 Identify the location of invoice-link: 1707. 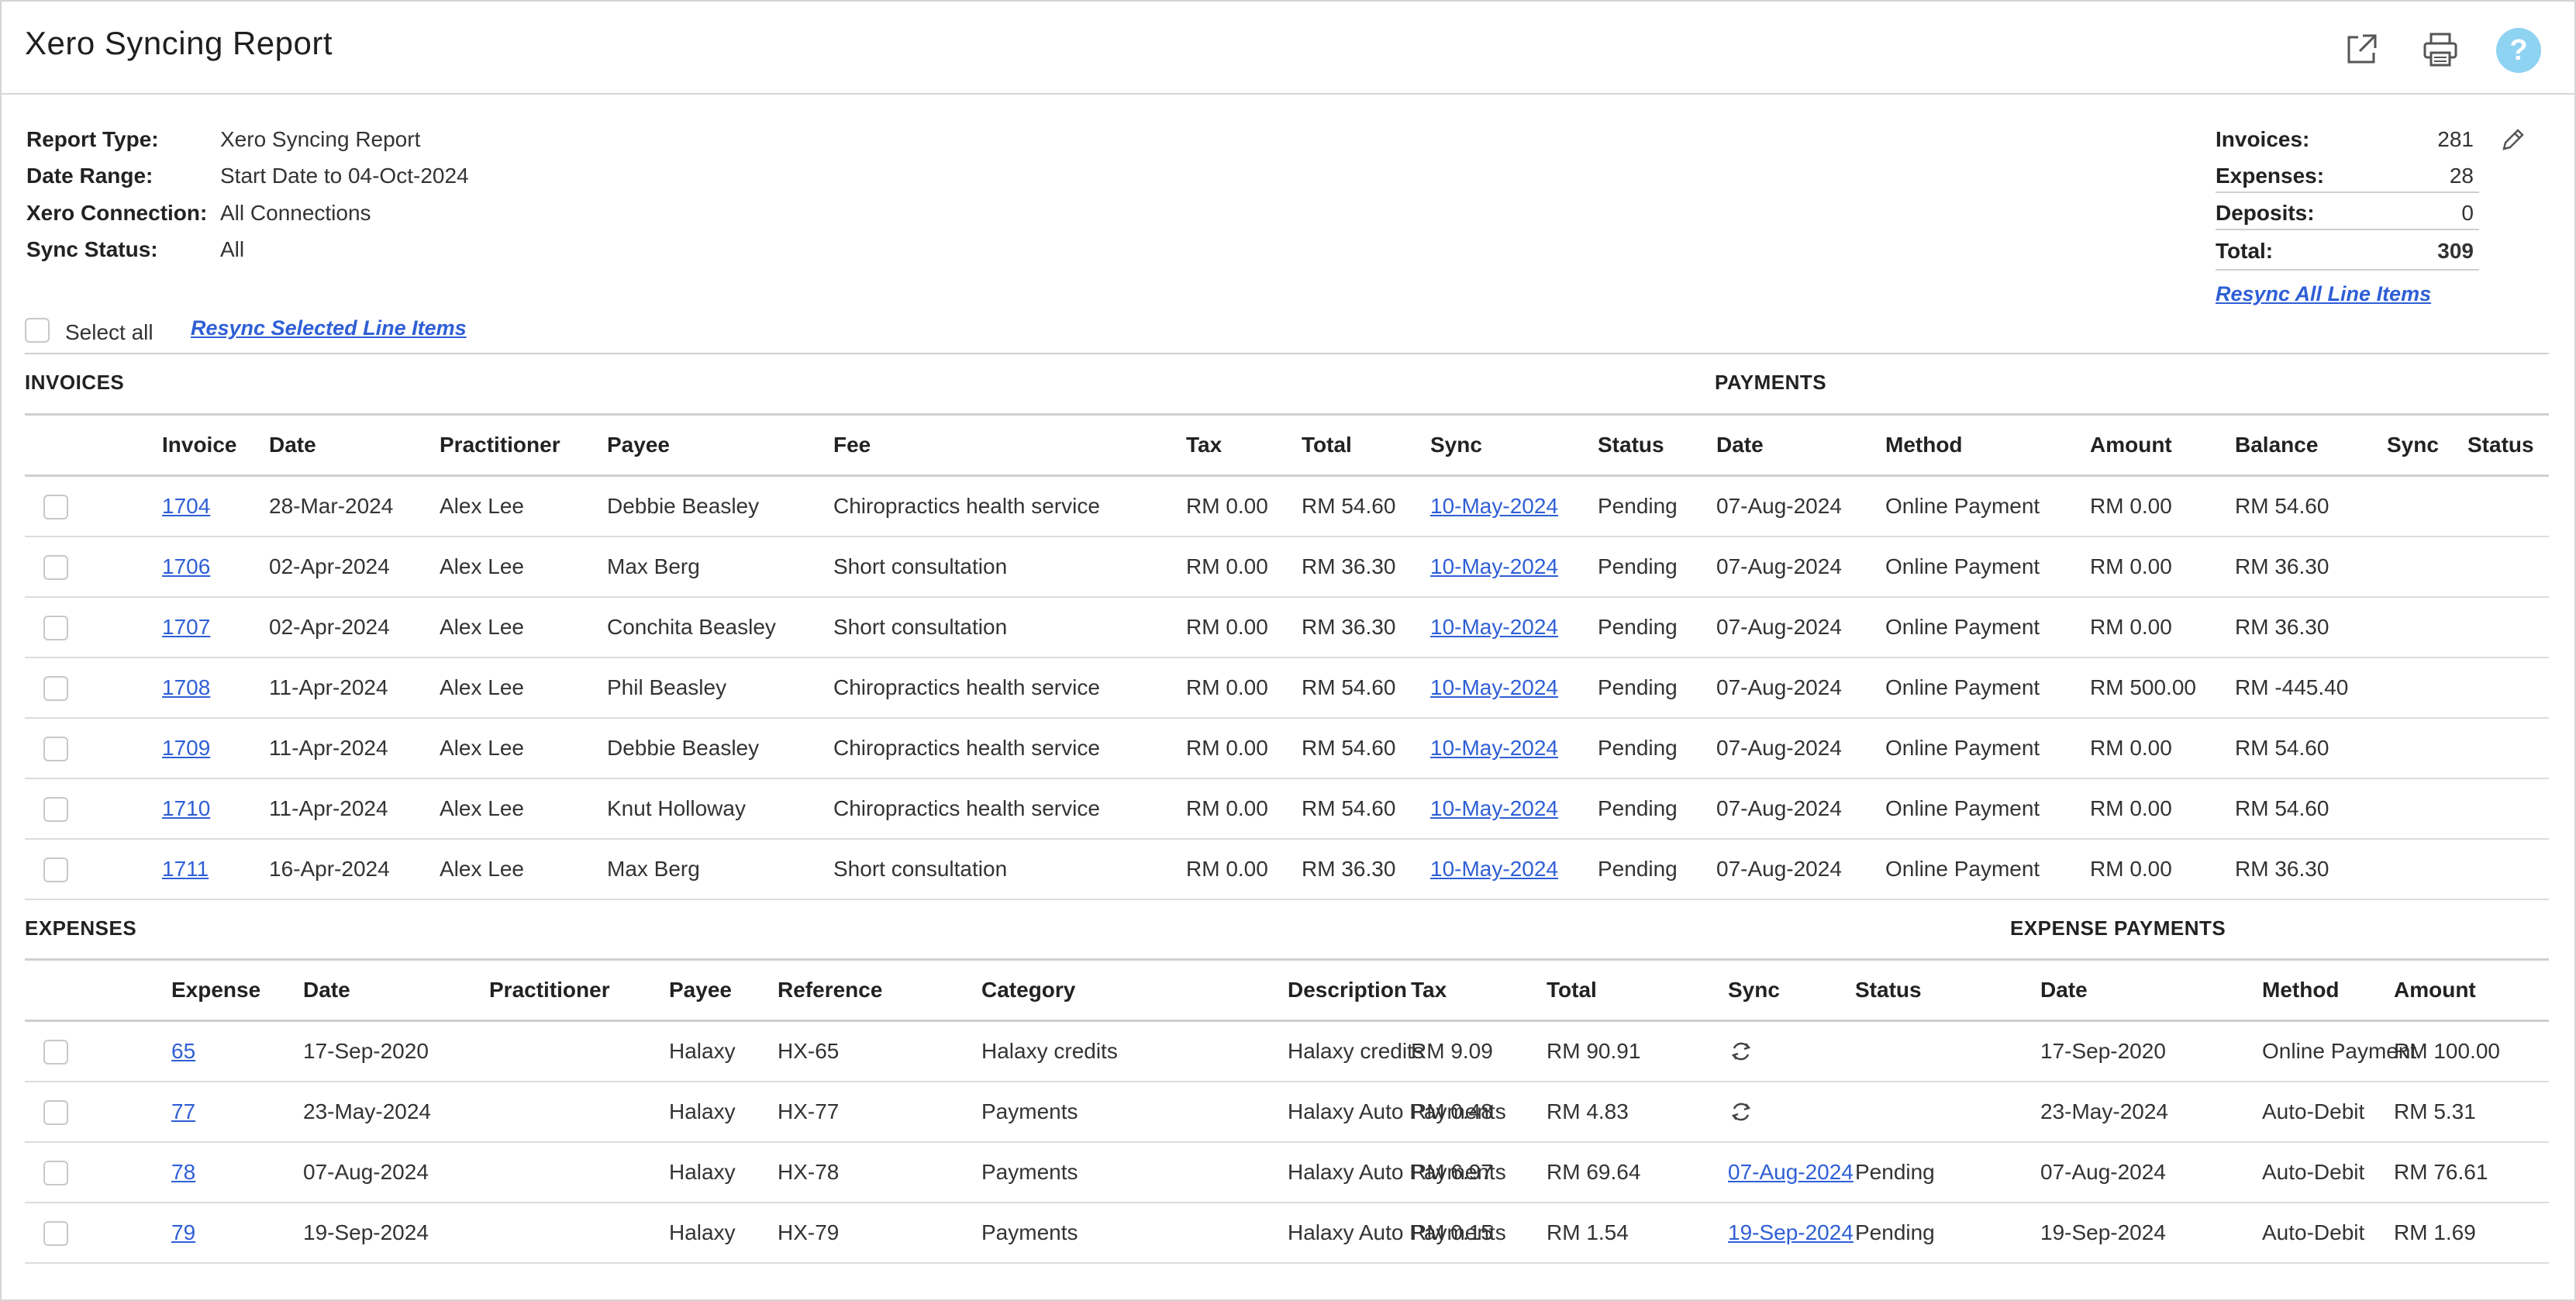
(186, 627).